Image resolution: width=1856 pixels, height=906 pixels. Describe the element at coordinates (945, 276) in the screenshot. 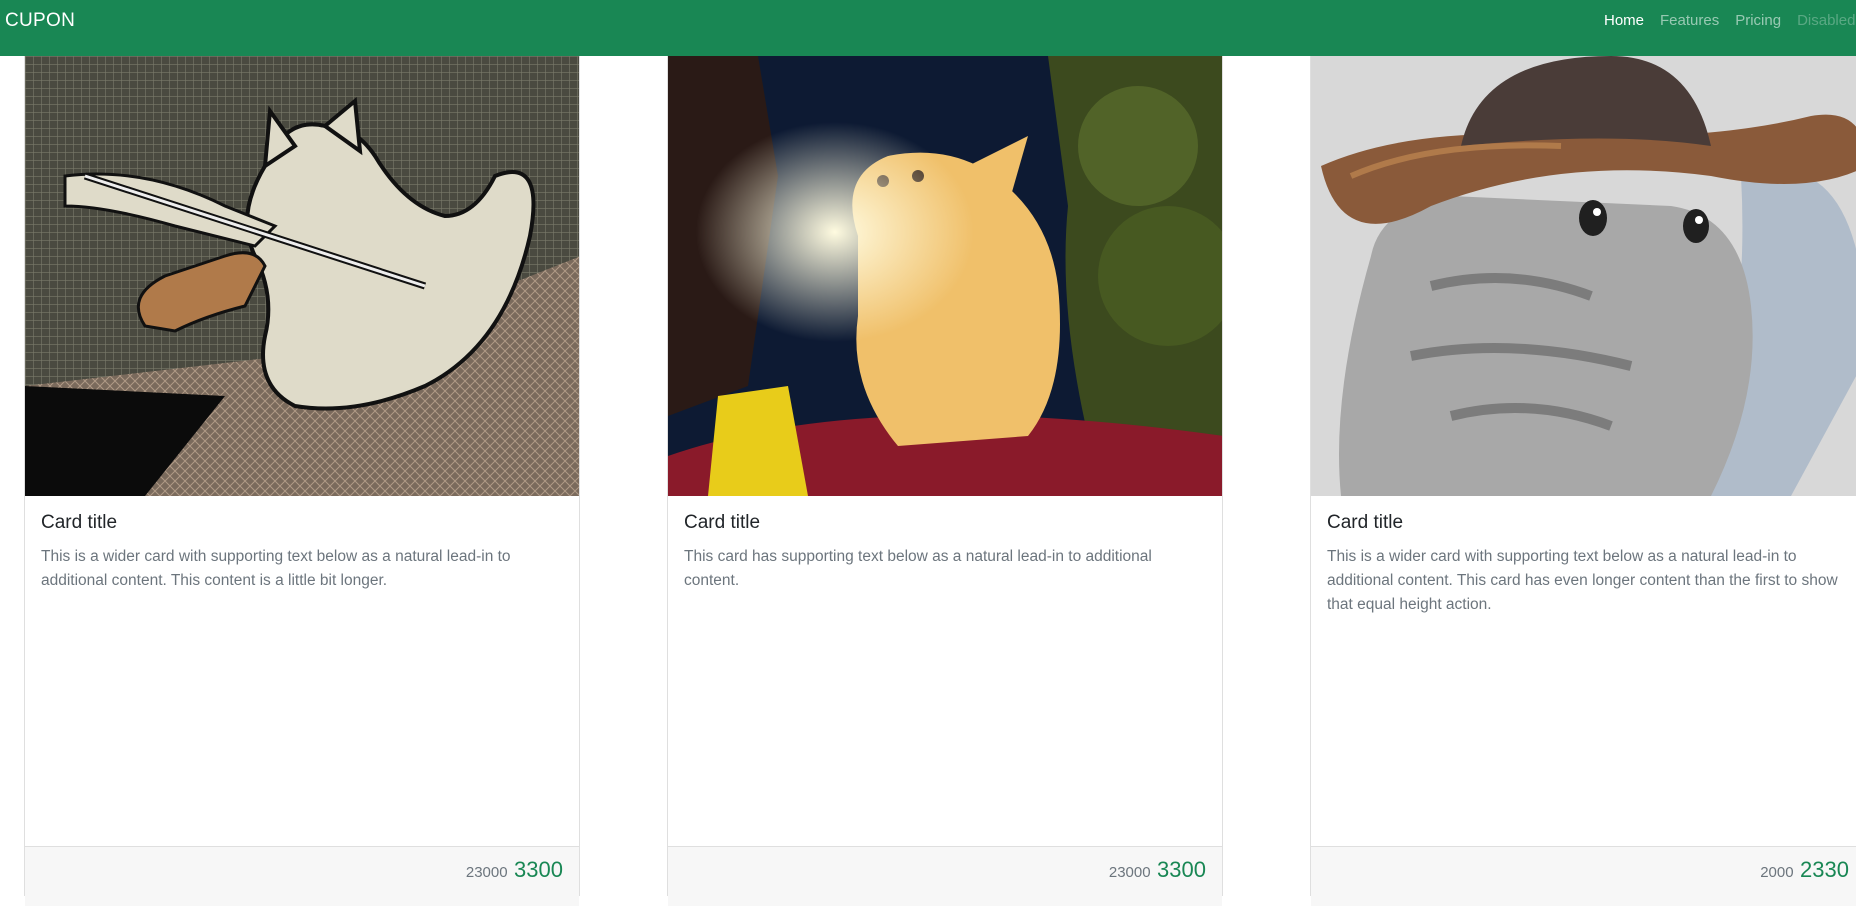

I see `card-image-orange-kitten` at that location.